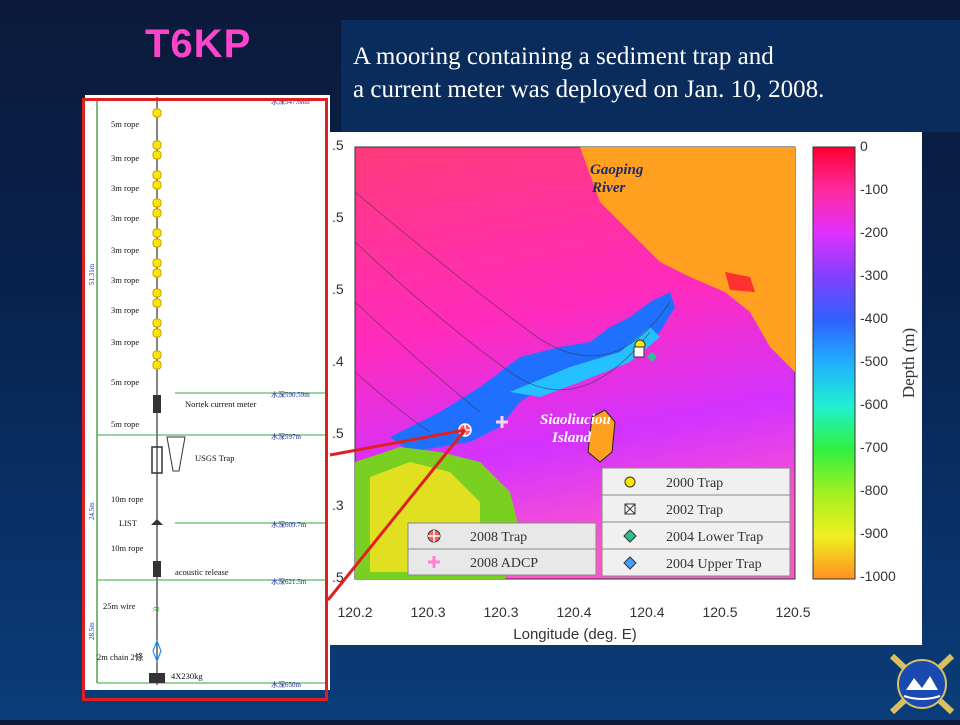 This screenshot has width=960, height=725. I want to click on yellow-circle-icon, so click(630, 482).